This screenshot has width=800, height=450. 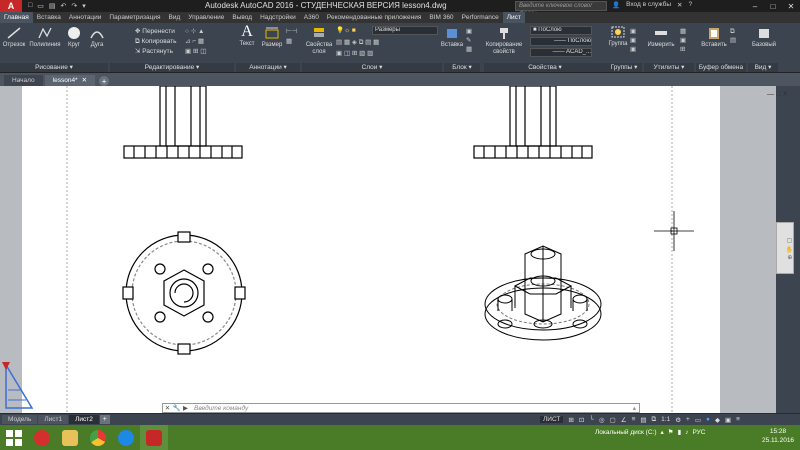 I want to click on close-tab-icon: ✕, so click(x=84, y=80).